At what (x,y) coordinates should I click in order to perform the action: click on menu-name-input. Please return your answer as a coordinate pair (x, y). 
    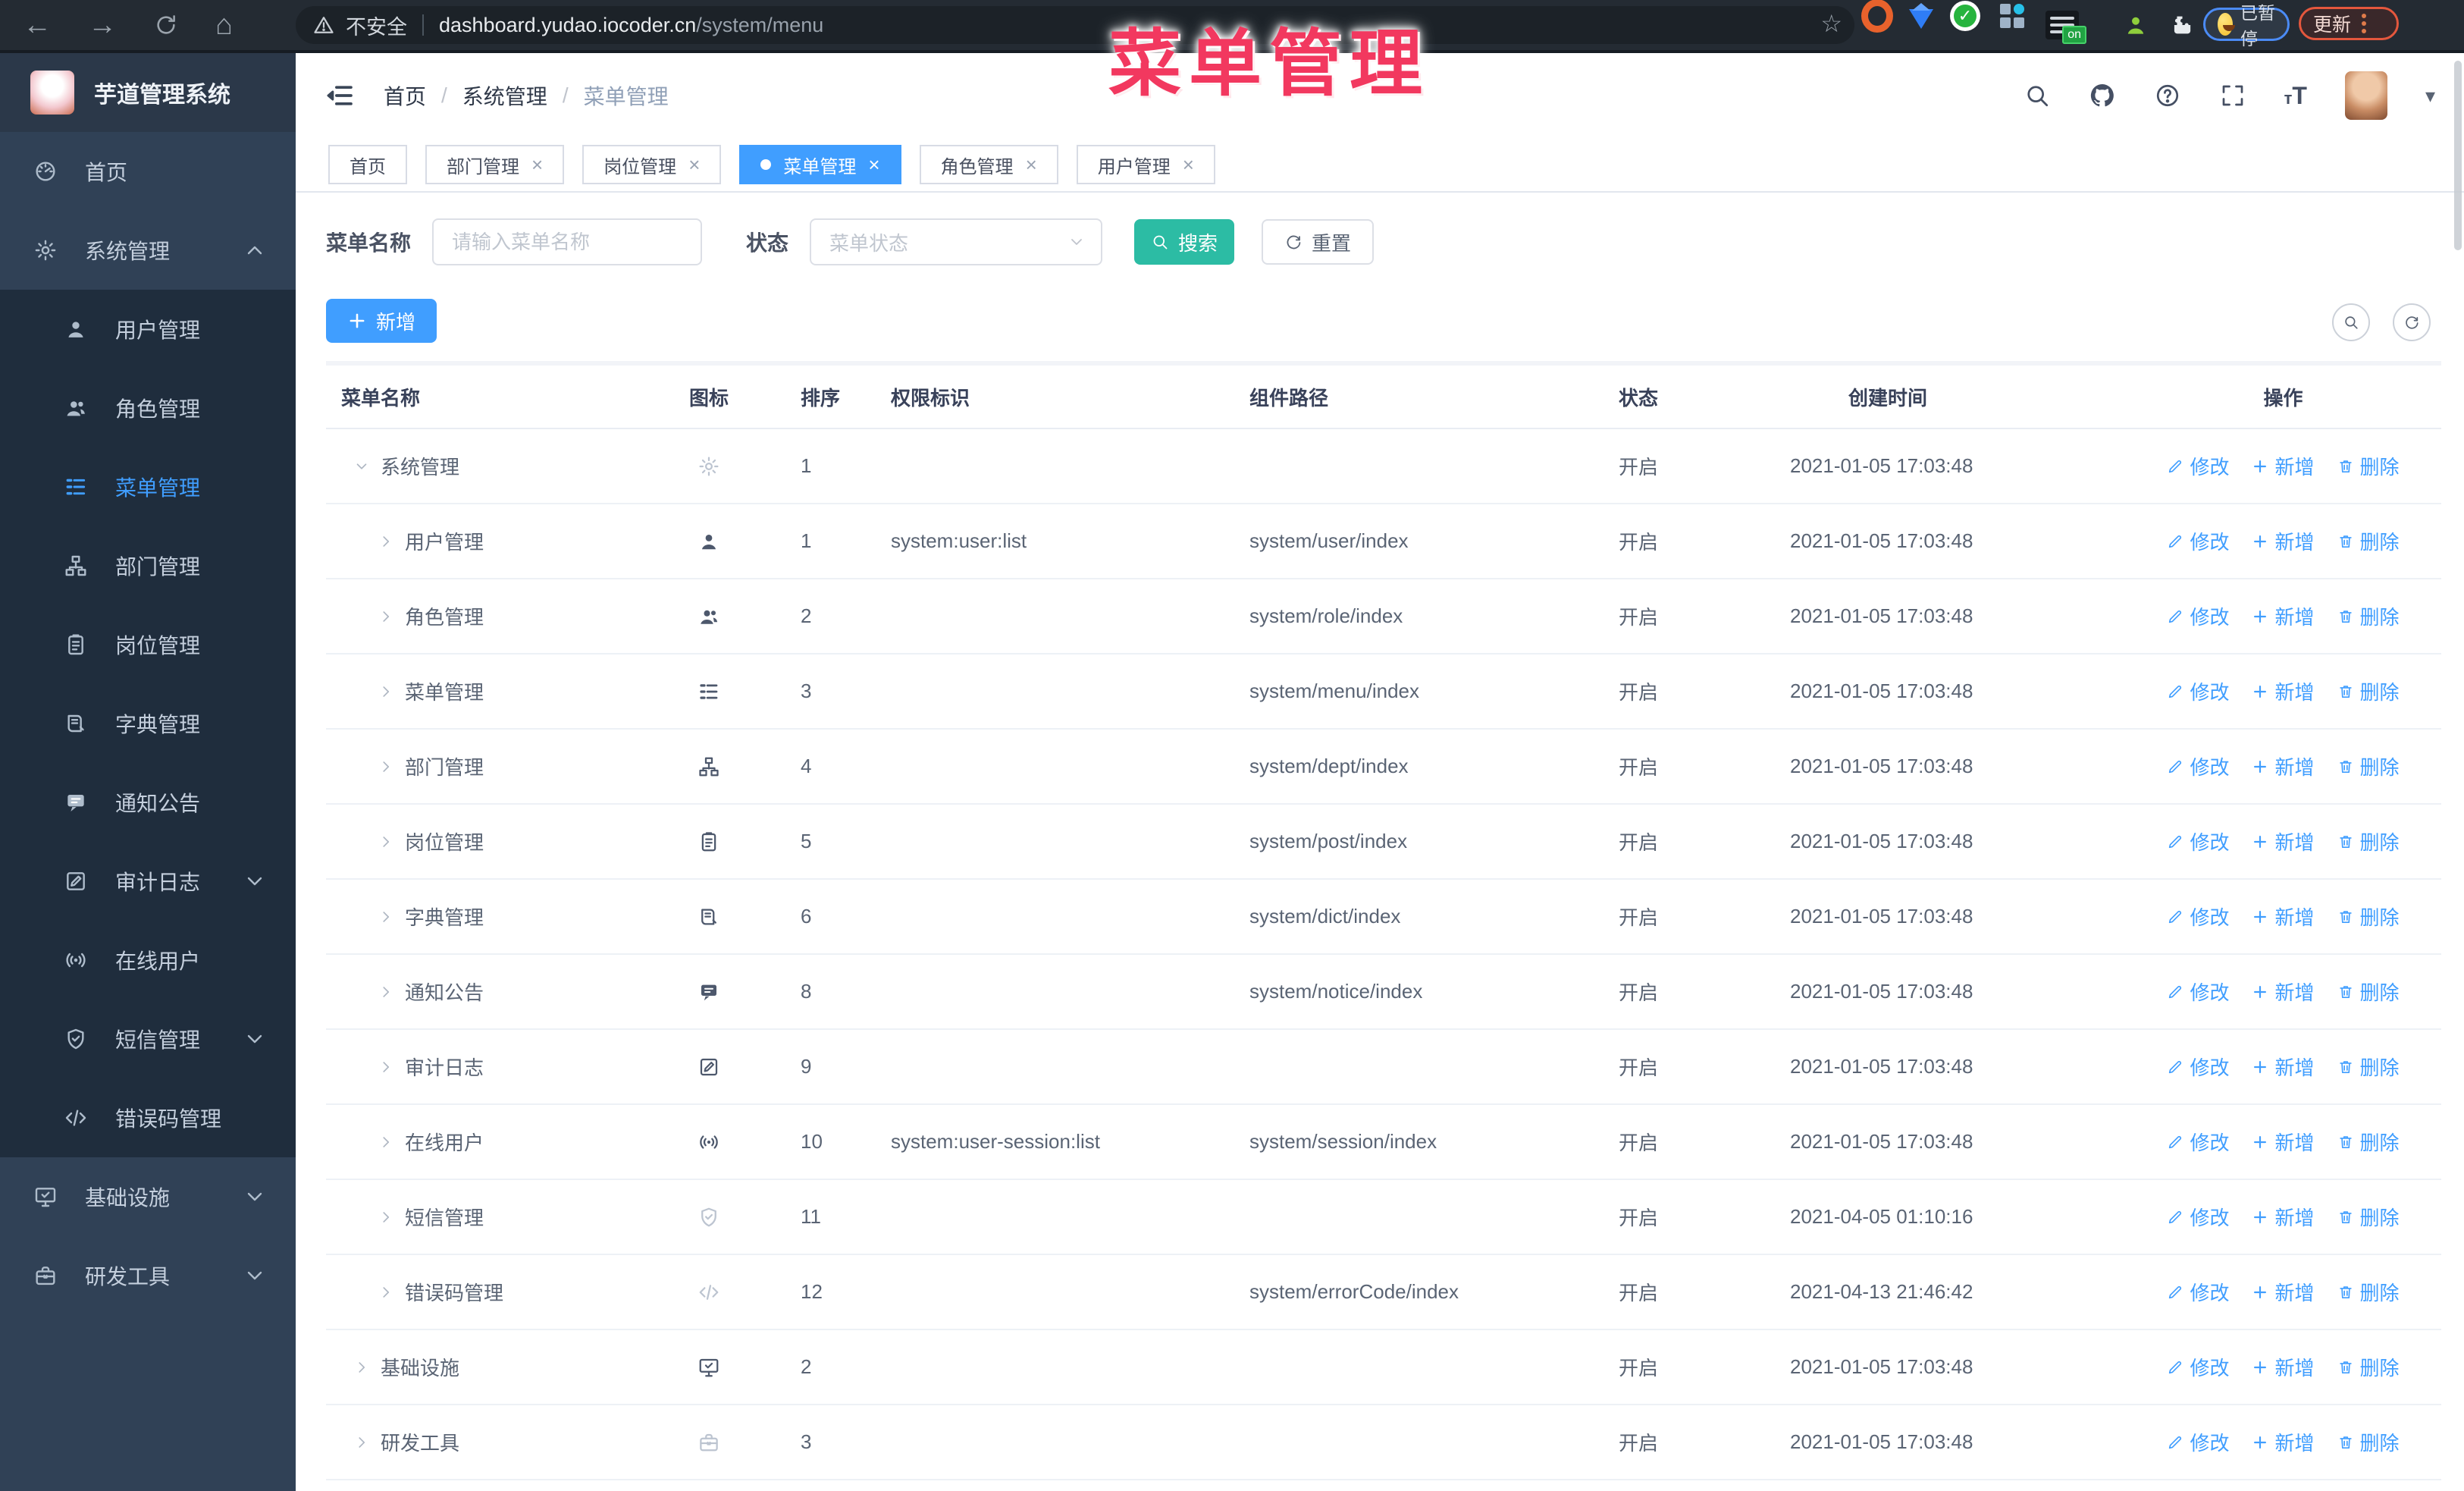
    Looking at the image, I should click on (567, 241).